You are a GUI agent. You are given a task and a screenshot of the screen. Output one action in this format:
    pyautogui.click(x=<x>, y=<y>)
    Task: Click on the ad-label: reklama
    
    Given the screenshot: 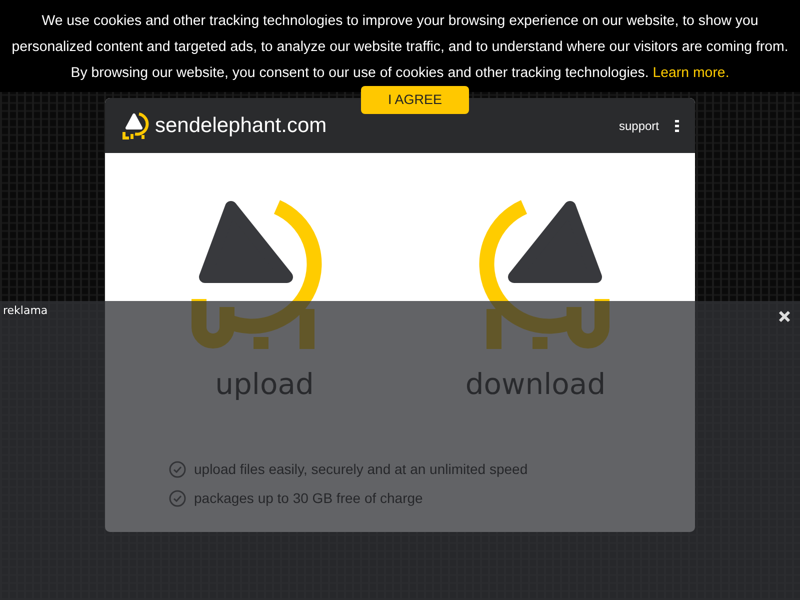 What is the action you would take?
    pyautogui.click(x=25, y=311)
    